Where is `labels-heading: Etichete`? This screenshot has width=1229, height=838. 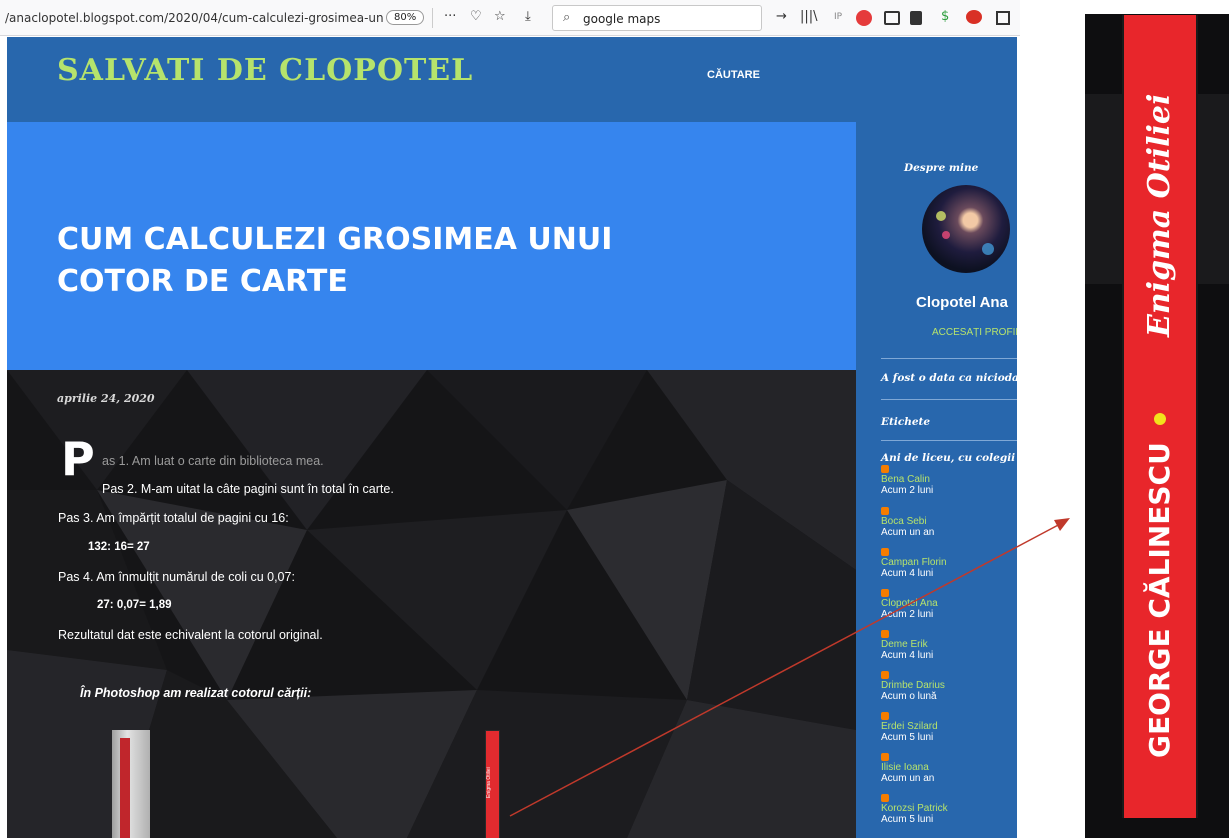 labels-heading: Etichete is located at coordinates (906, 422).